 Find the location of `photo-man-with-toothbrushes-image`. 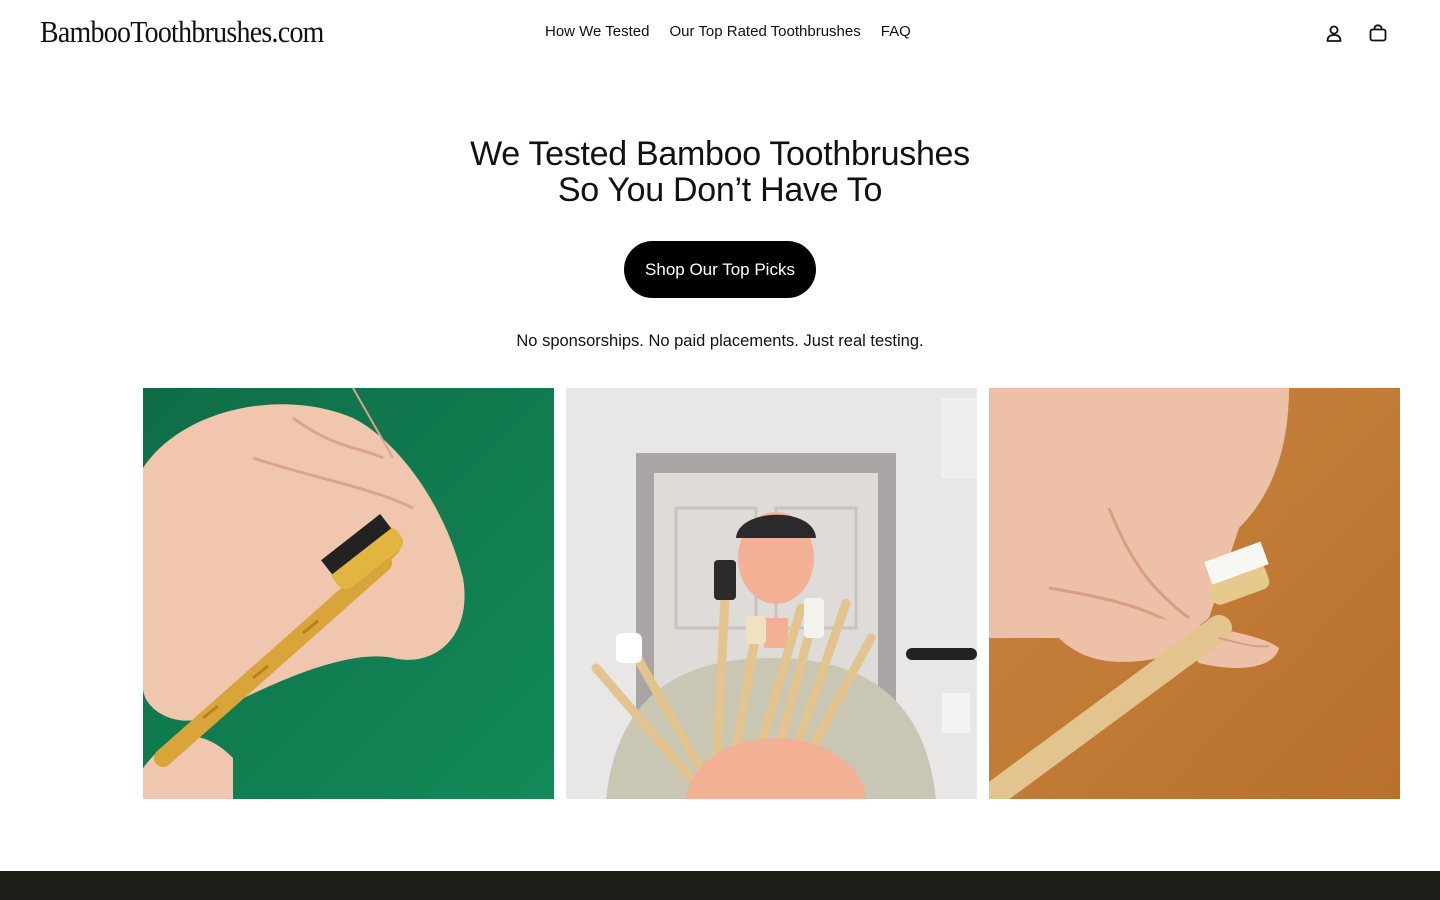

photo-man-with-toothbrushes-image is located at coordinates (771, 593).